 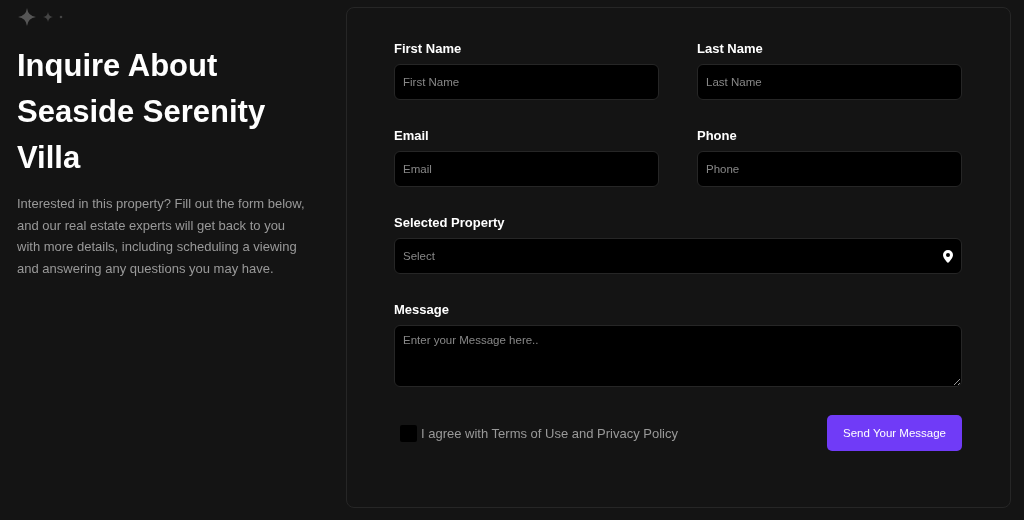 What do you see at coordinates (829, 82) in the screenshot?
I see `input-field: Last Name` at bounding box center [829, 82].